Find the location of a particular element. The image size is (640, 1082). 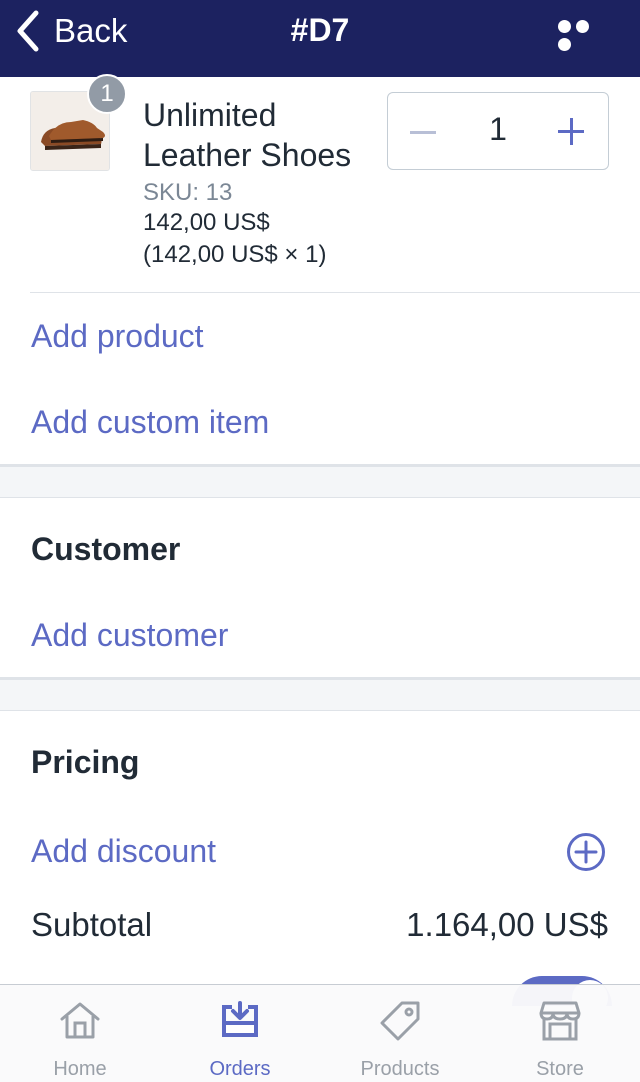

decrement-button is located at coordinates (424, 131).